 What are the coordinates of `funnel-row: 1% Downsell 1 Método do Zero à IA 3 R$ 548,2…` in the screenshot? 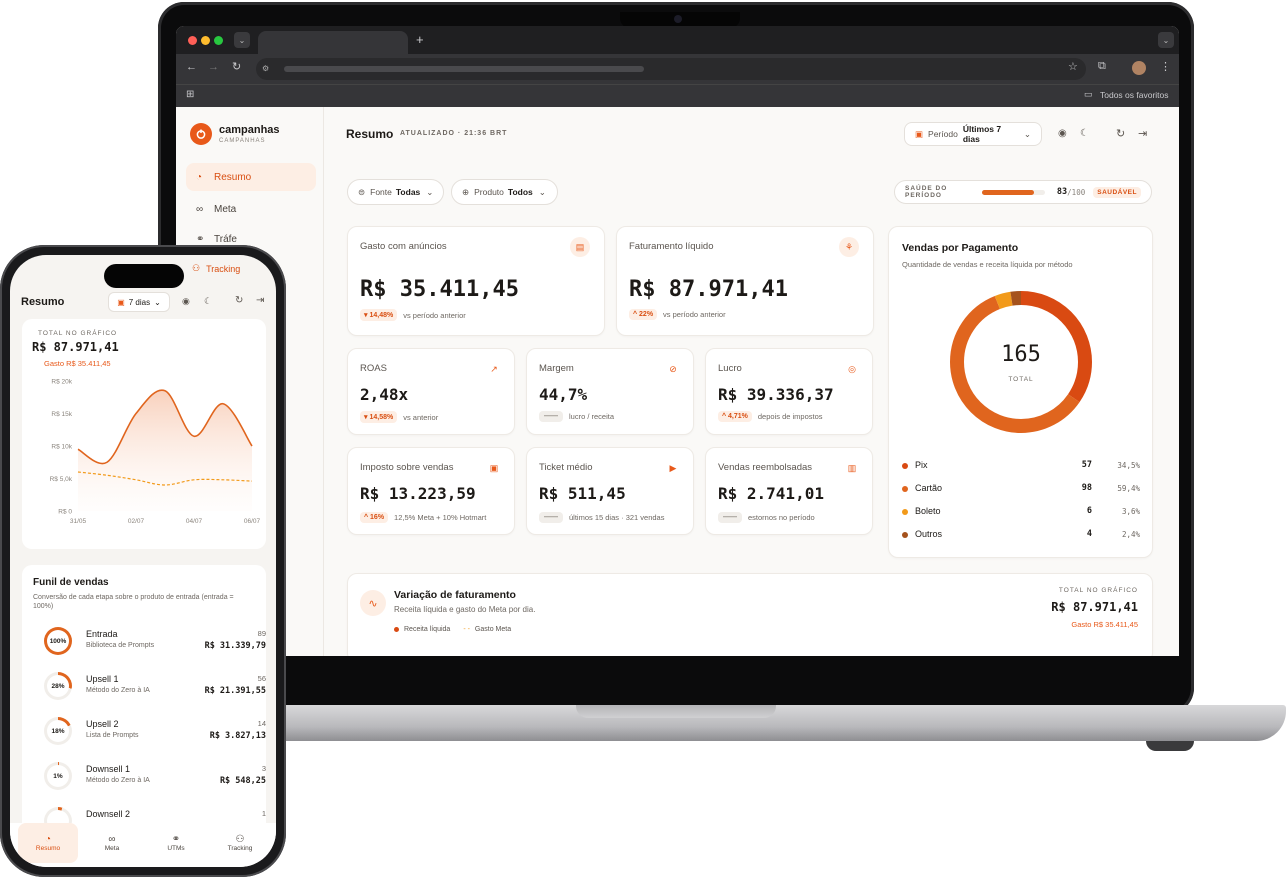 It's located at (152, 784).